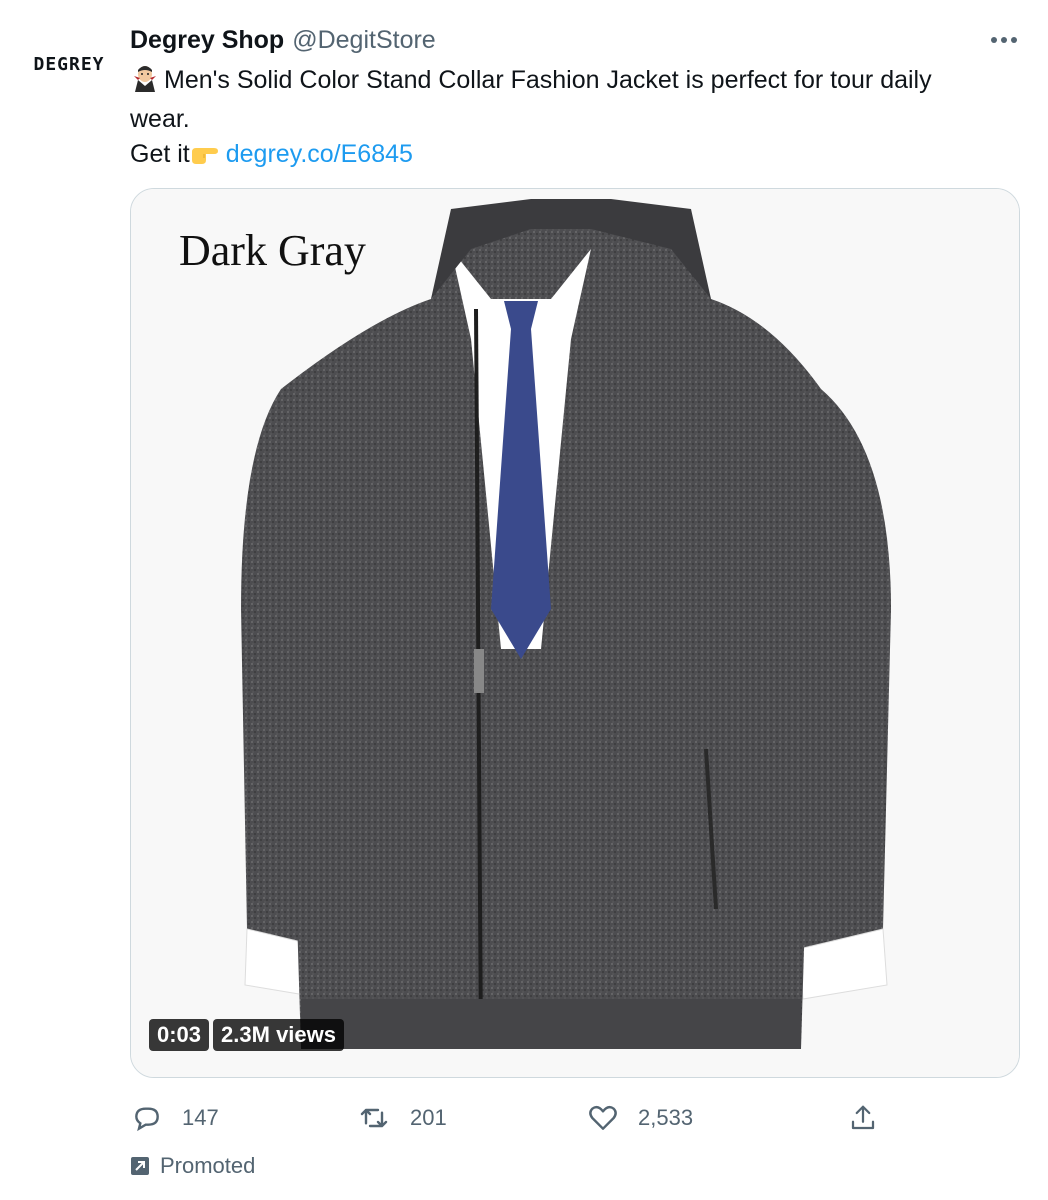 This screenshot has width=1048, height=1200. I want to click on media-badges: 0:03 2.3M views, so click(246, 1035).